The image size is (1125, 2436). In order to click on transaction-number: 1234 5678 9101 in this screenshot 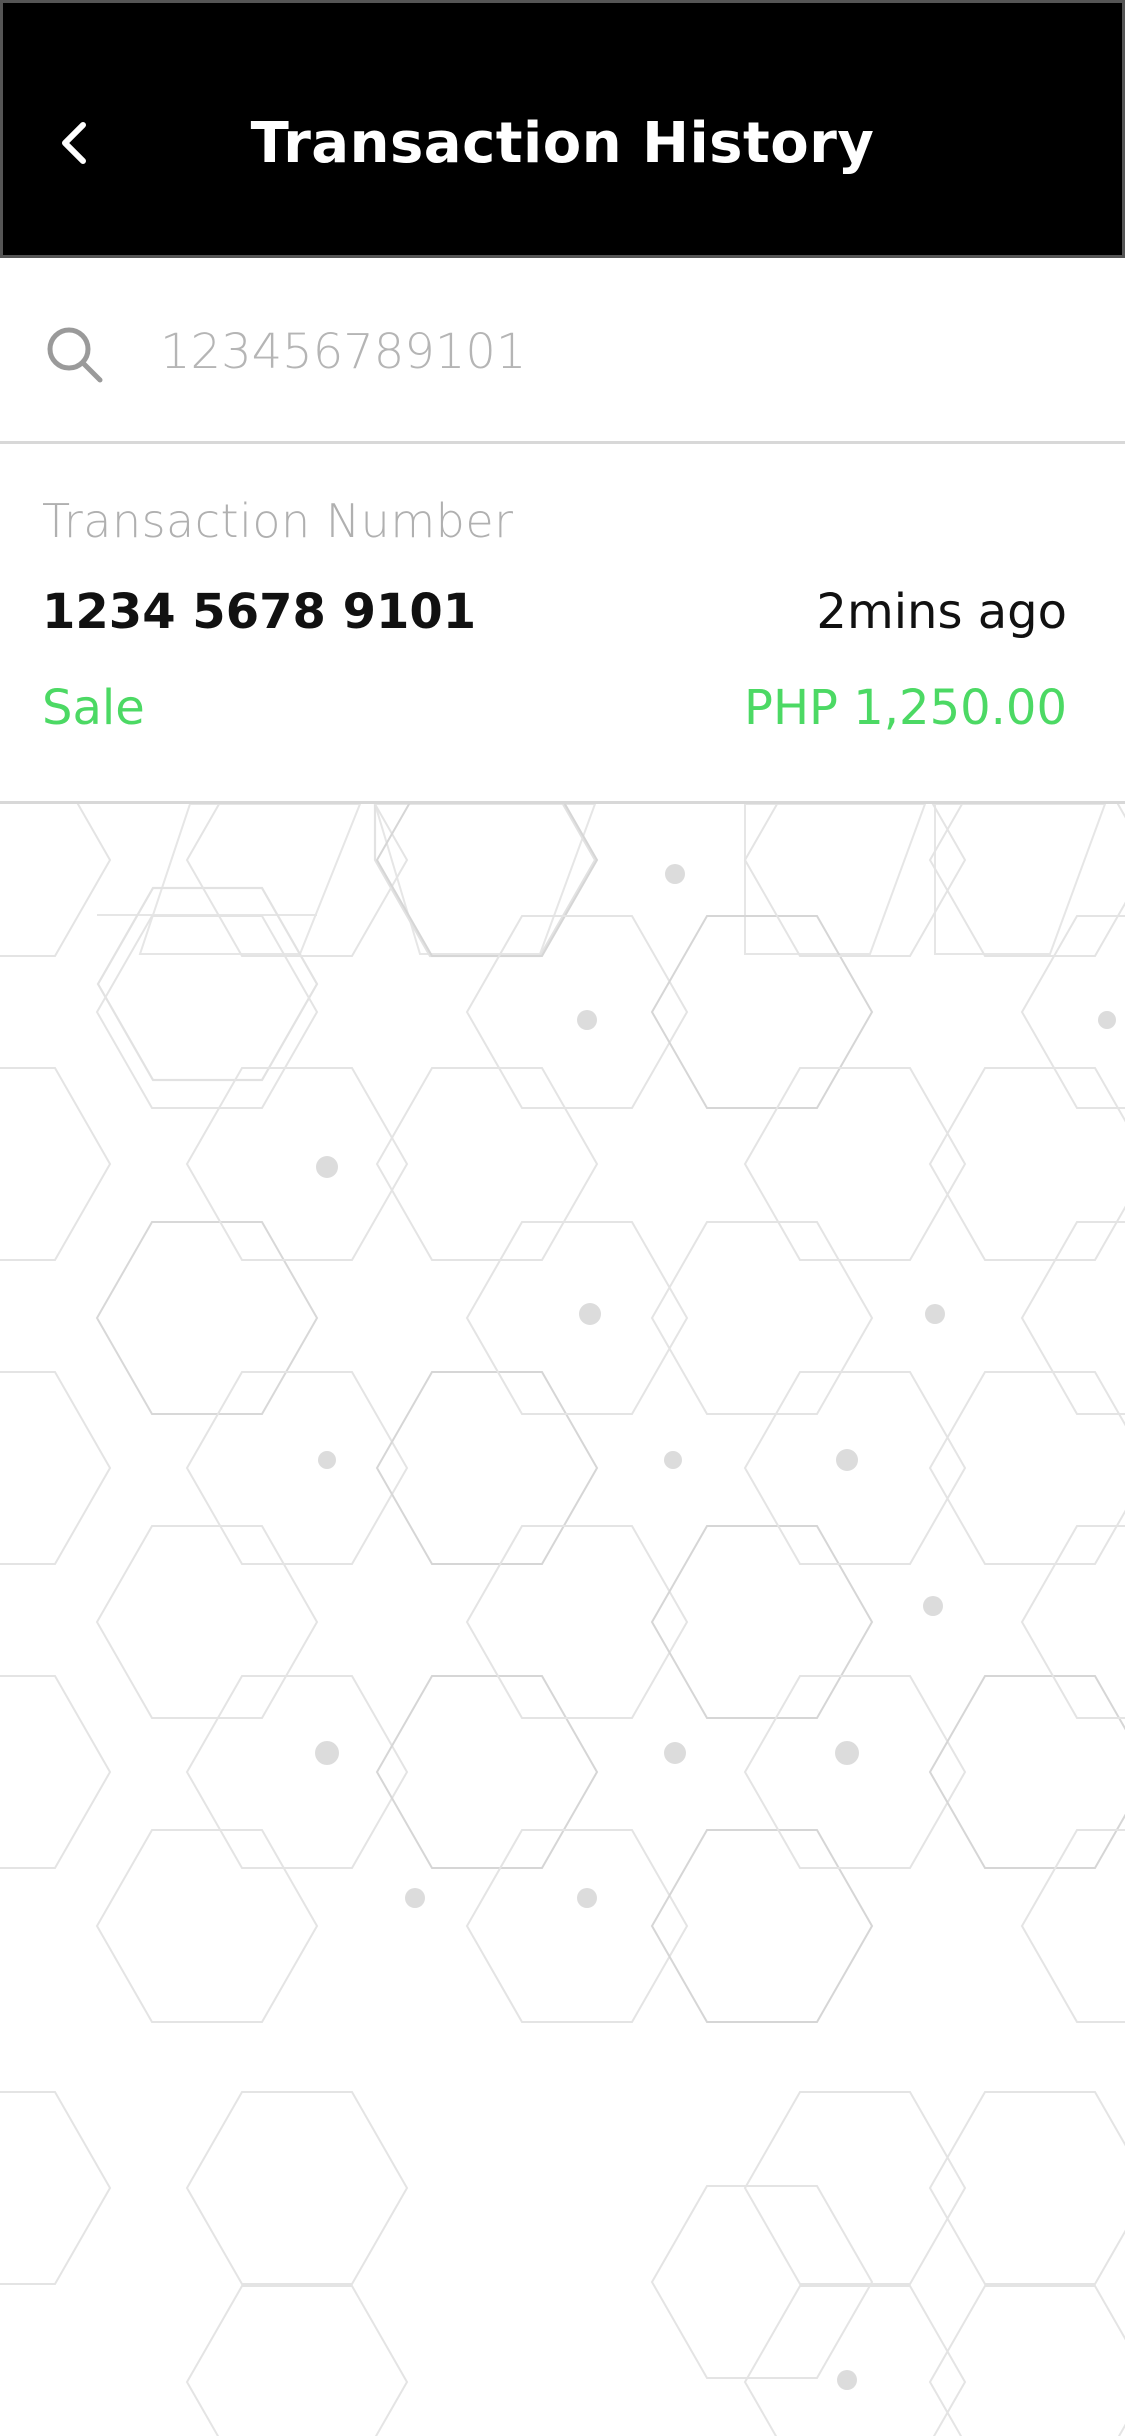, I will do `click(259, 612)`.